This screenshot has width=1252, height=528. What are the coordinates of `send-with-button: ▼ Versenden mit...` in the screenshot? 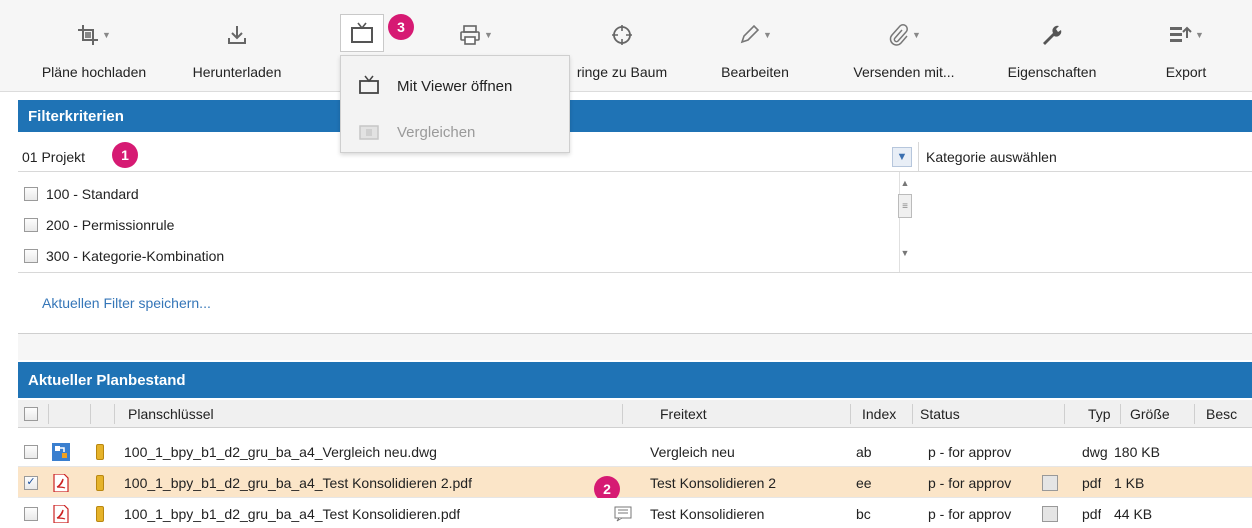 It's located at (904, 50).